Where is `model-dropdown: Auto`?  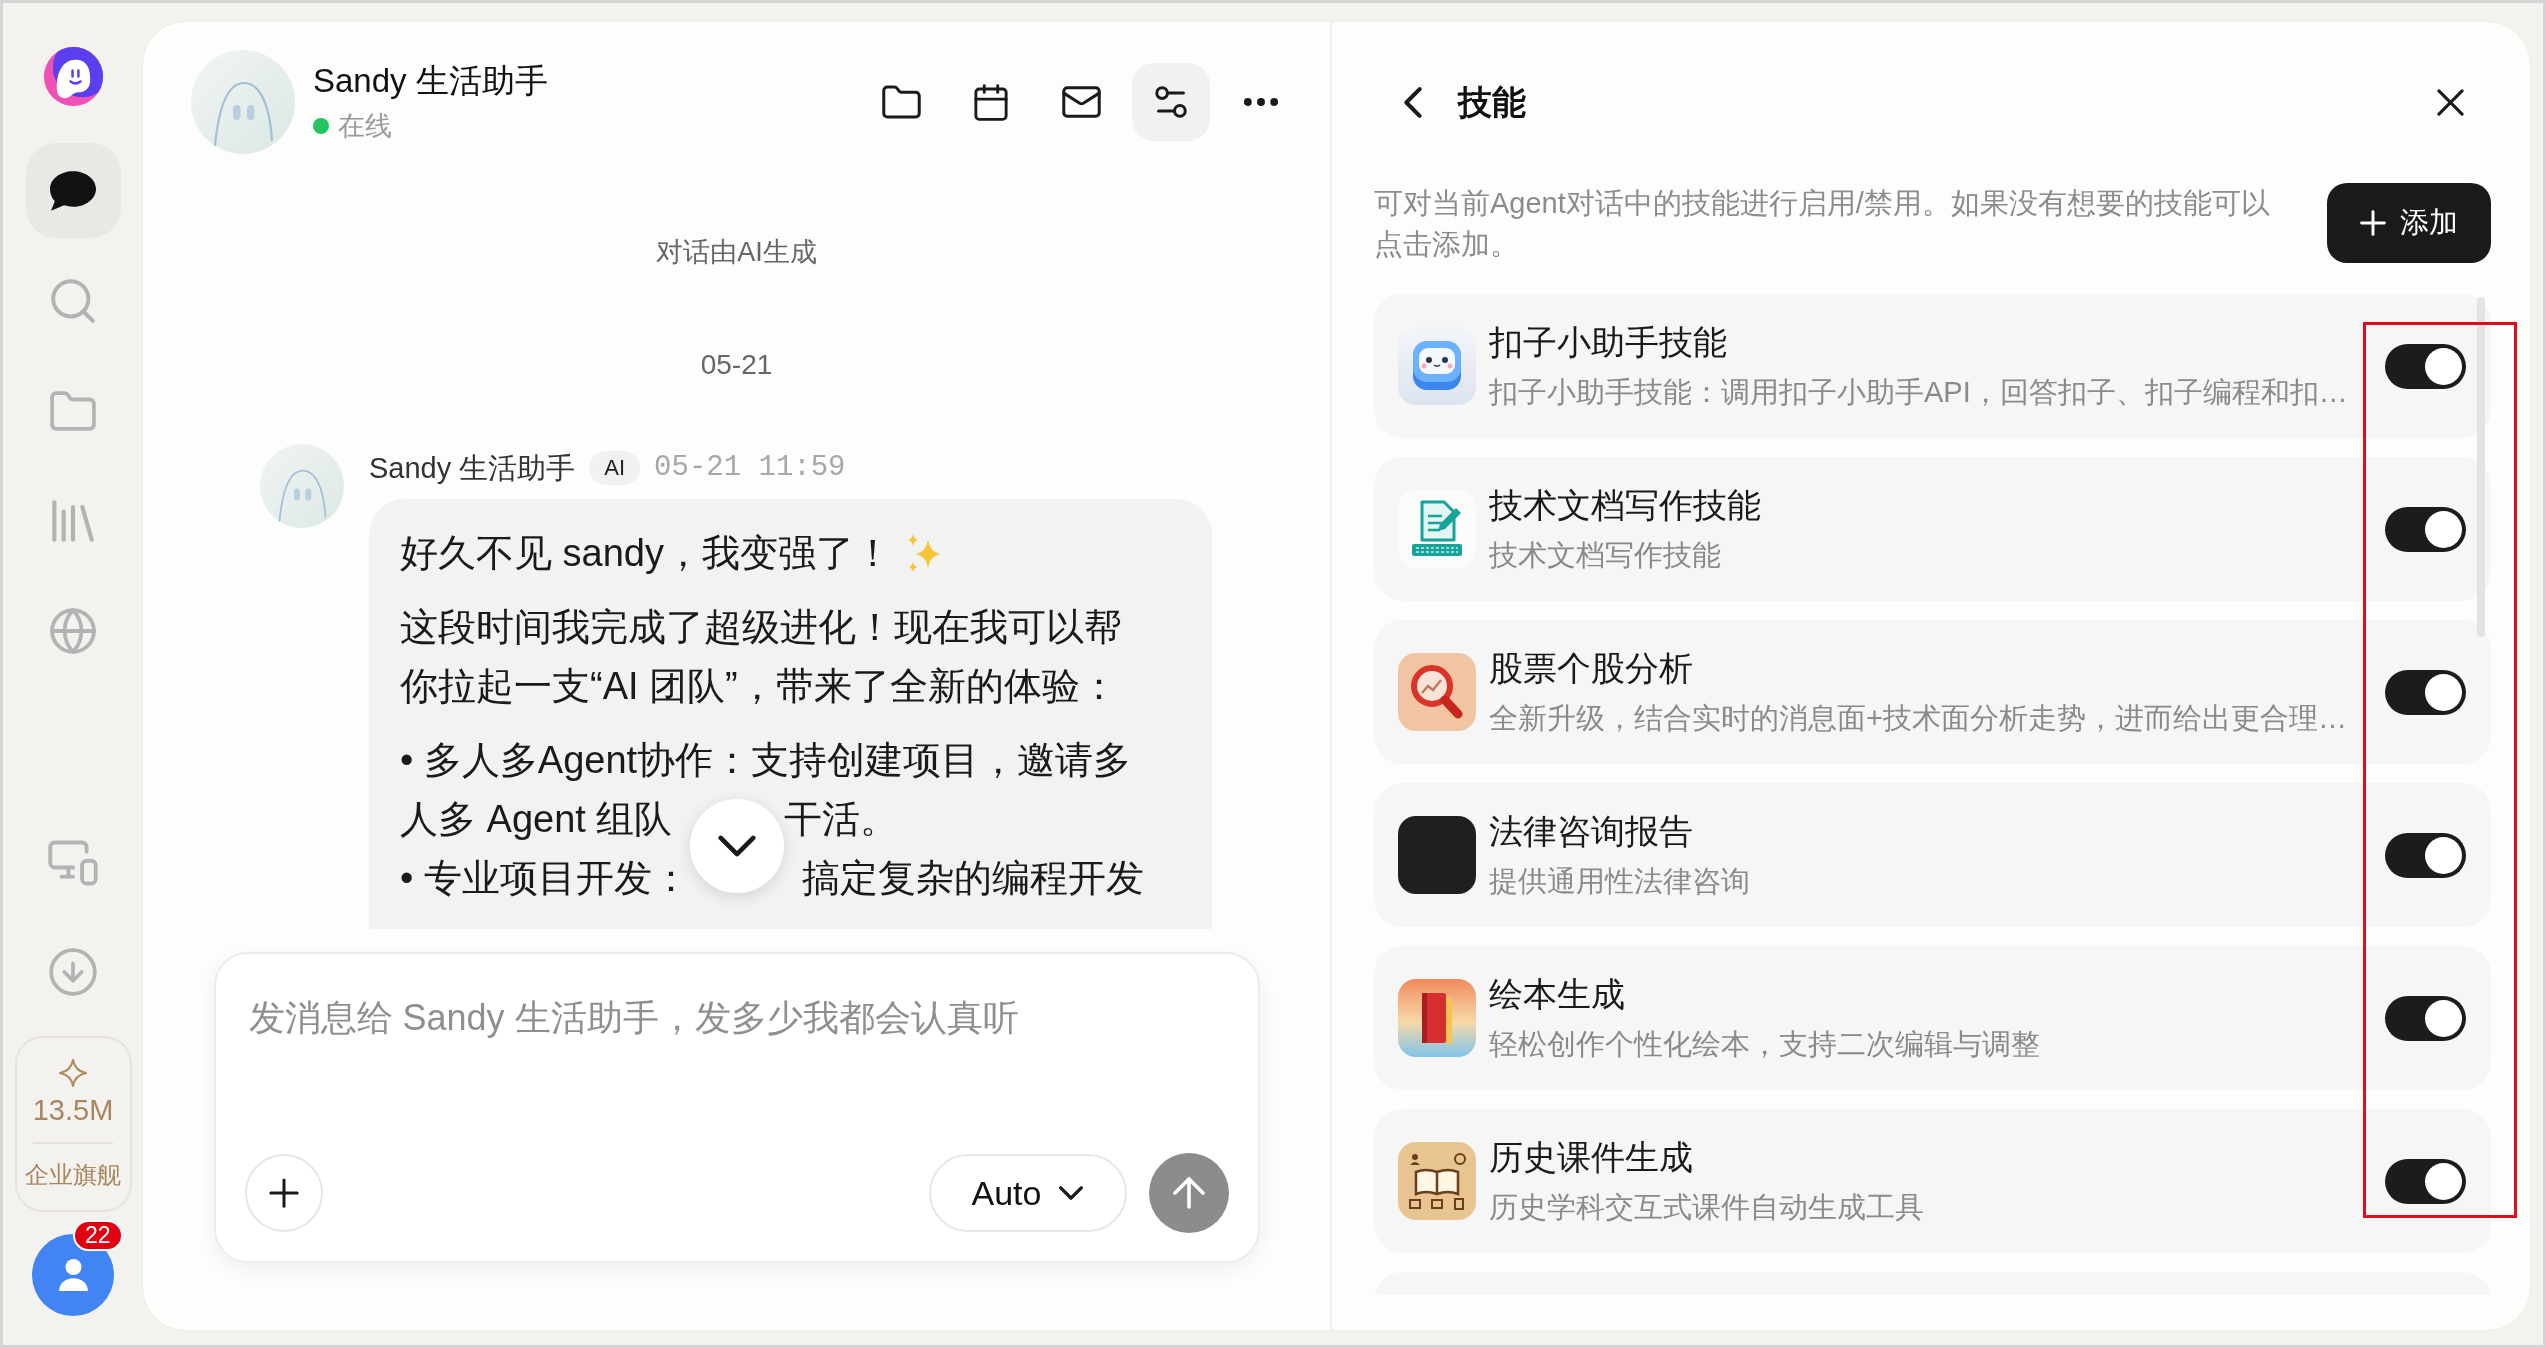
model-dropdown: Auto is located at coordinates (1027, 1193).